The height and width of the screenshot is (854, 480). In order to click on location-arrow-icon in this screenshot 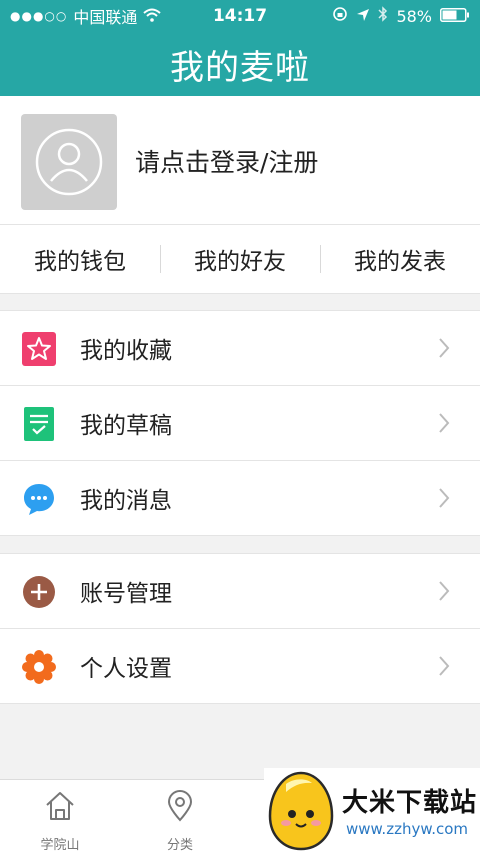, I will do `click(363, 16)`.